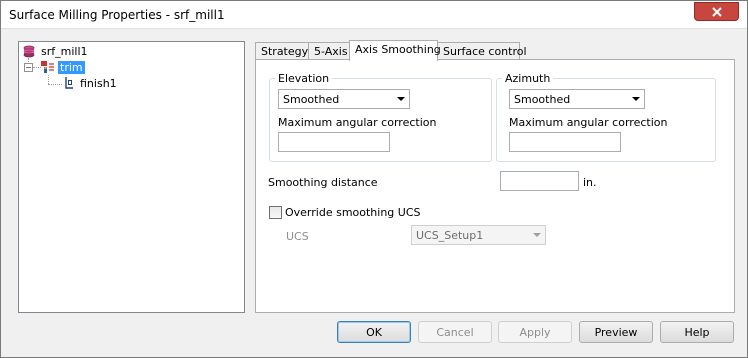 The width and height of the screenshot is (748, 358). What do you see at coordinates (297, 236) in the screenshot?
I see `ucs-label: UCS` at bounding box center [297, 236].